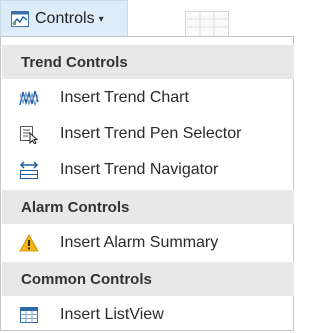 This screenshot has width=320, height=333. What do you see at coordinates (29, 243) in the screenshot?
I see `warning-icon` at bounding box center [29, 243].